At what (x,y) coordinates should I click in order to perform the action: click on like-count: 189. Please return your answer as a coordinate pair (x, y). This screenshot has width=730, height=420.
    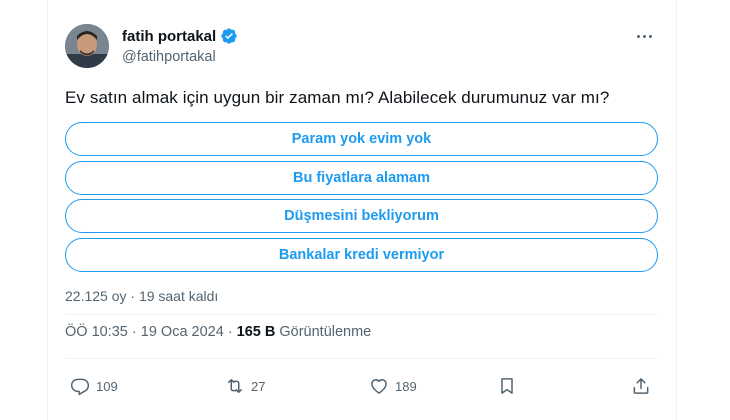
    Looking at the image, I should click on (406, 386).